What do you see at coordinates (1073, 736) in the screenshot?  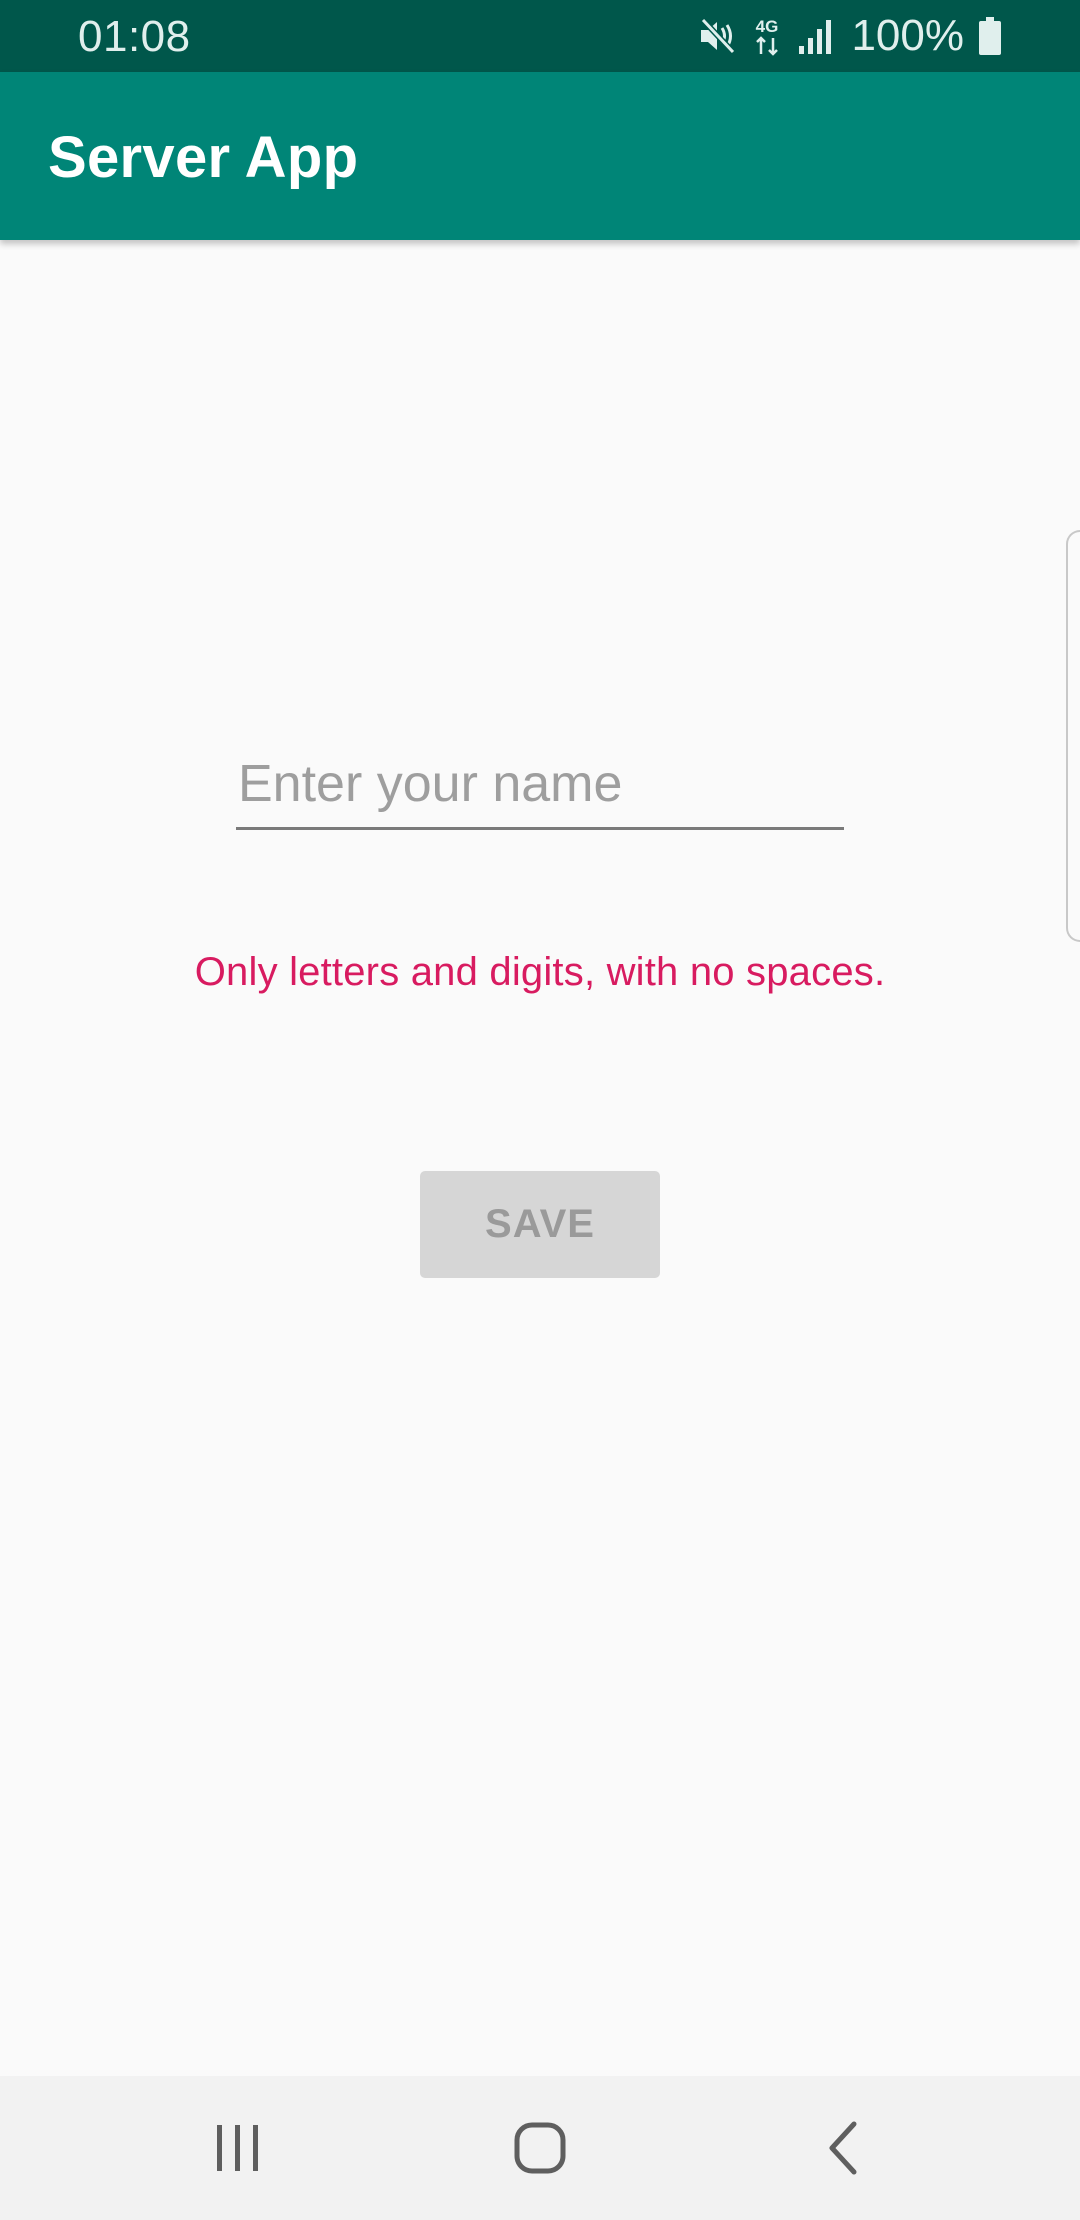 I see `edge-panel-handle` at bounding box center [1073, 736].